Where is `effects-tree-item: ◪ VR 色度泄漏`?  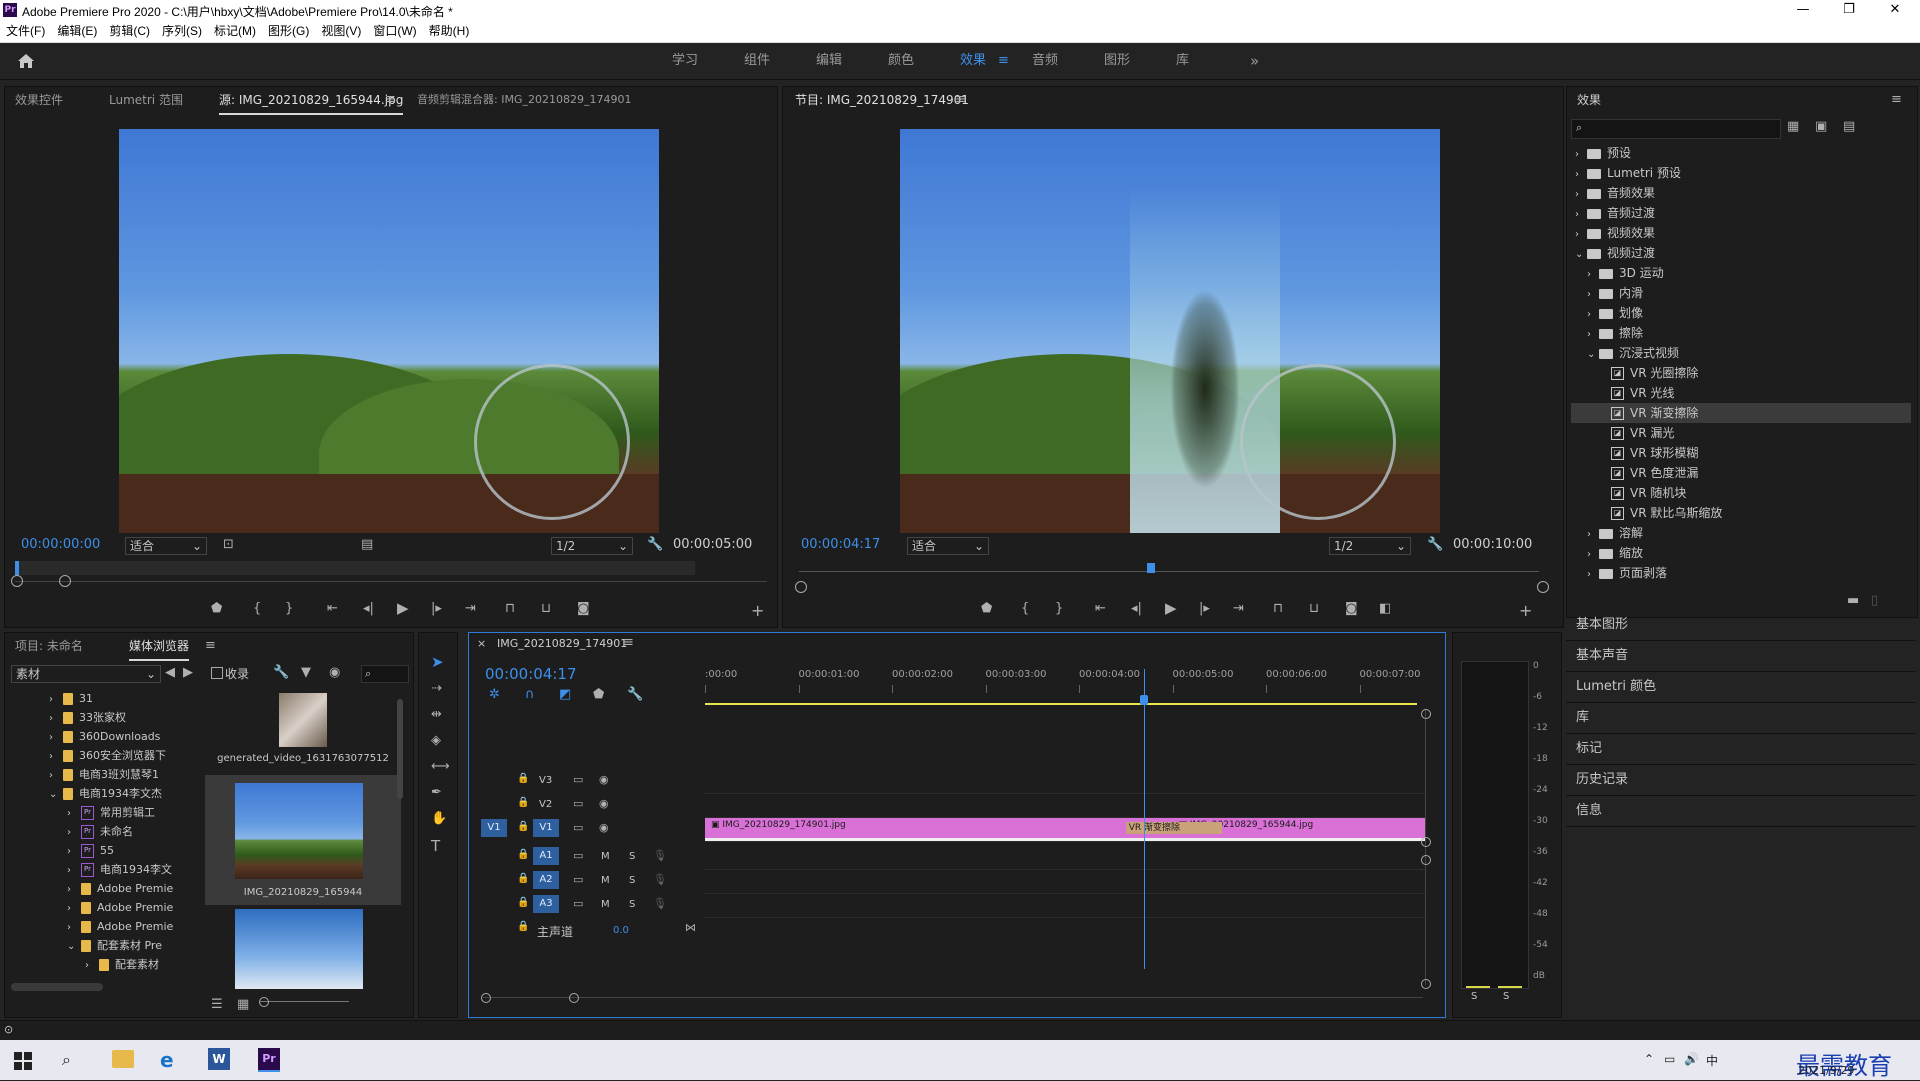
effects-tree-item: ◪ VR 色度泄漏 is located at coordinates (1741, 473).